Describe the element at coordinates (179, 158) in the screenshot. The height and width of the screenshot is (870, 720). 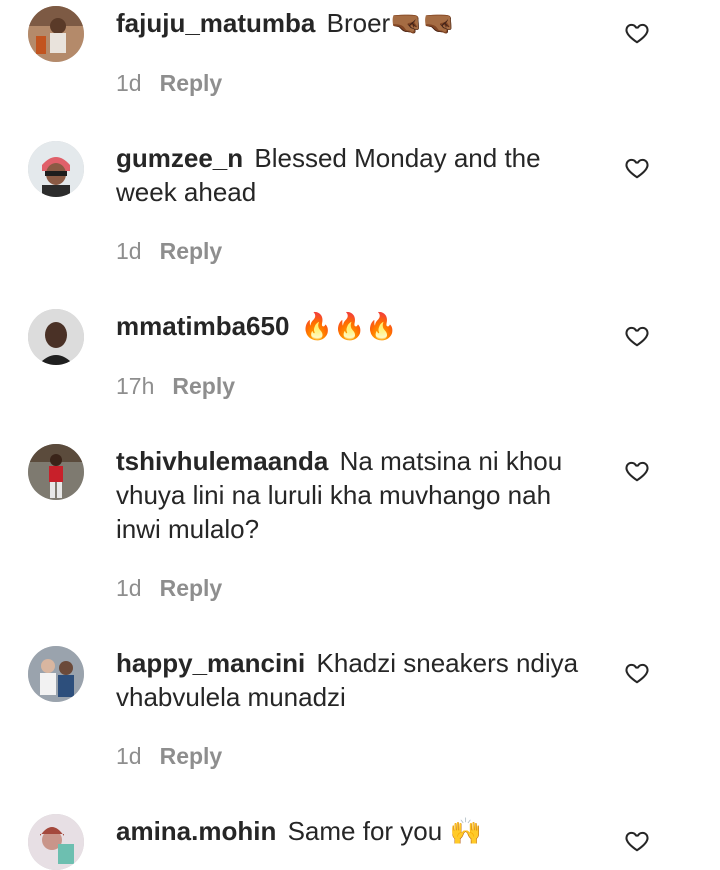
I see `comment-username: gumzee_n` at that location.